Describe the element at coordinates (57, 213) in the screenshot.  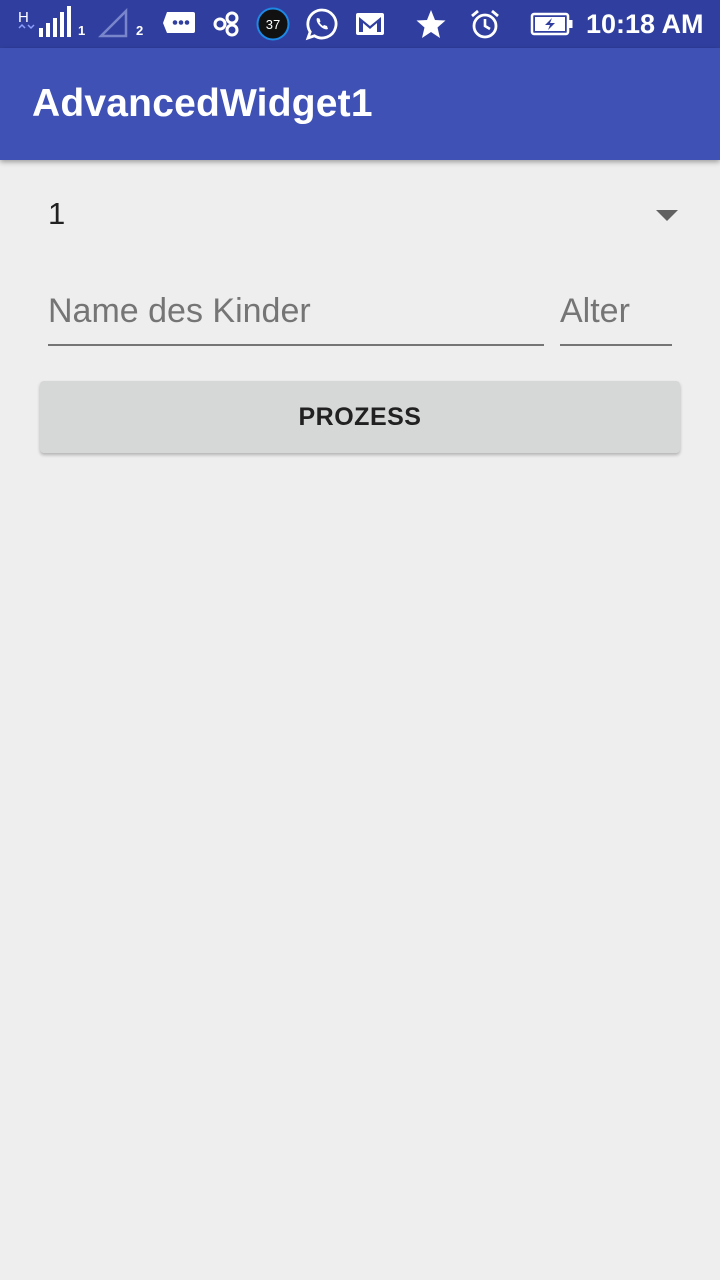
I see `spinner-value: 1` at that location.